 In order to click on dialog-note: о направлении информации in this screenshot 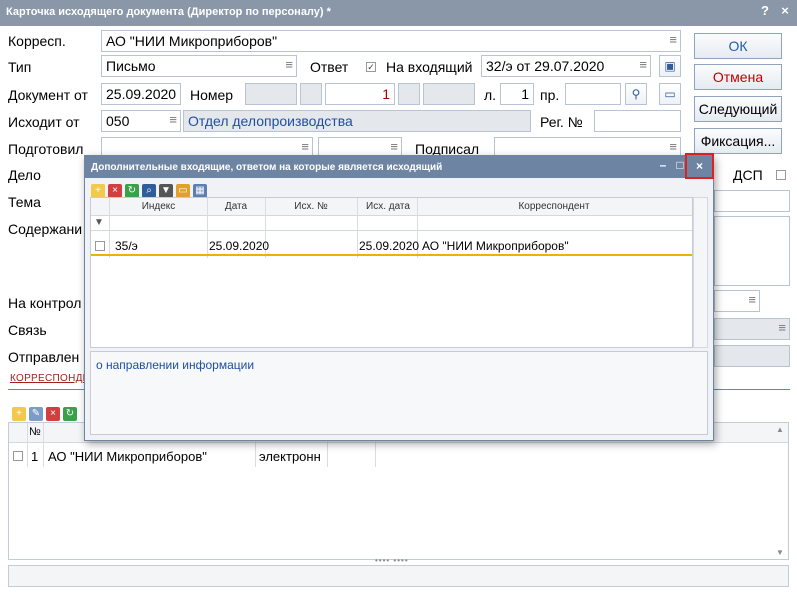, I will do `click(399, 393)`.